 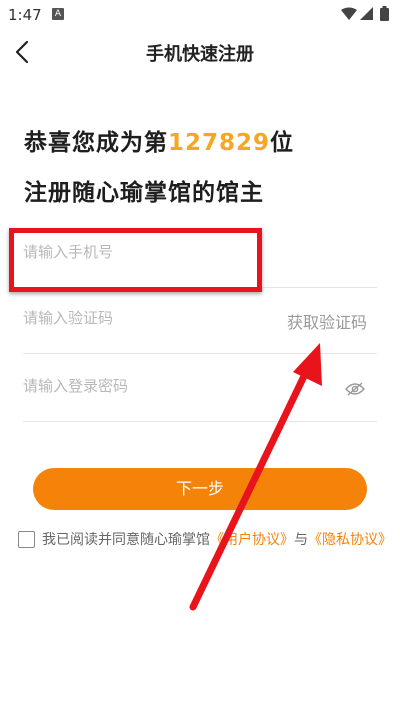 What do you see at coordinates (327, 321) in the screenshot?
I see `get-code-button: 获取验证码` at bounding box center [327, 321].